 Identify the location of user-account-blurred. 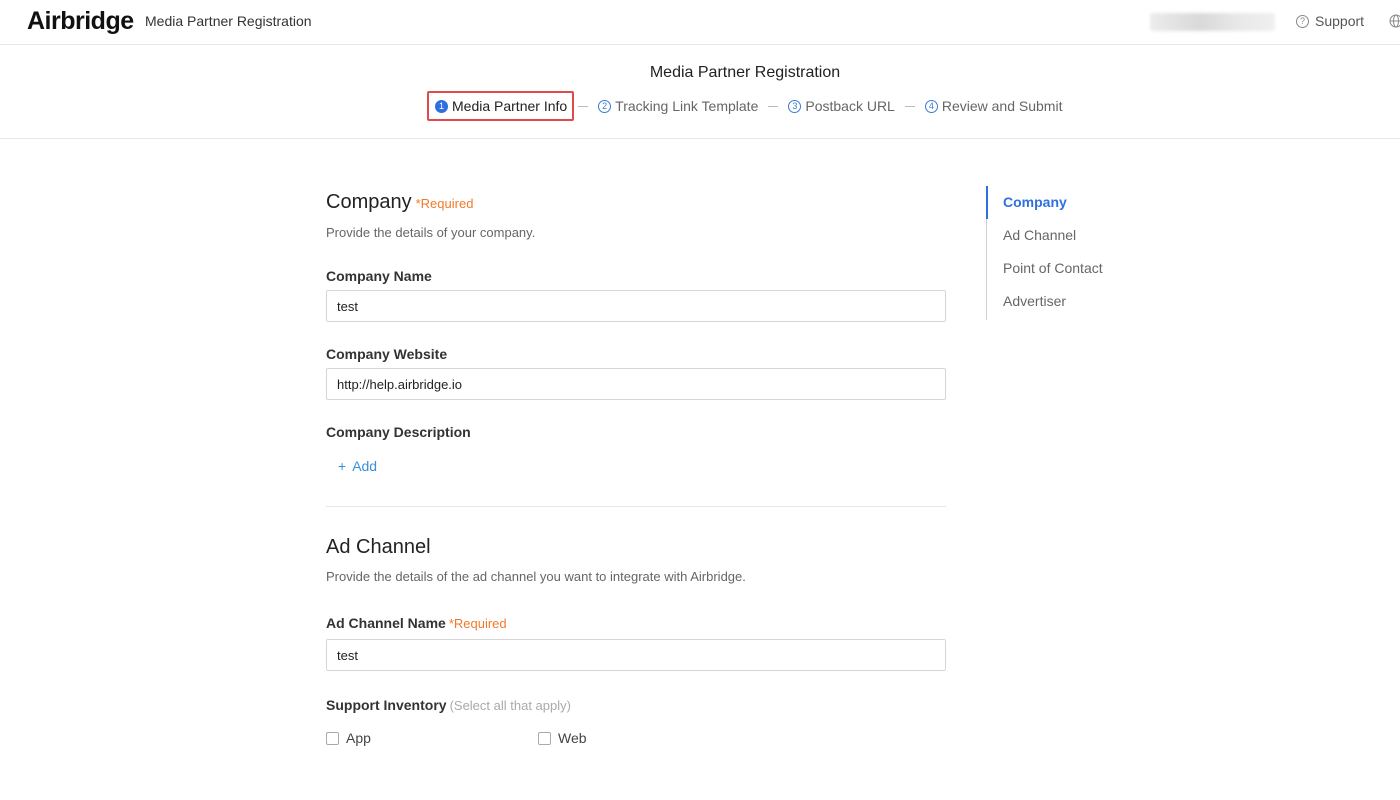
(1212, 22).